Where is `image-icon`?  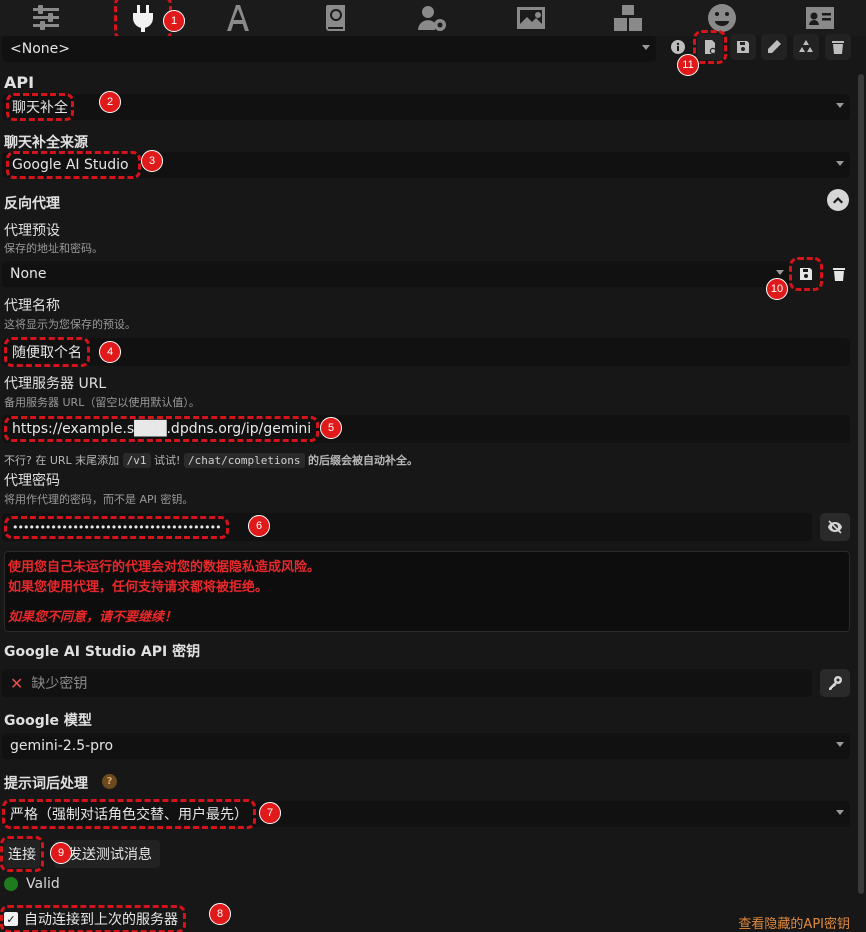
image-icon is located at coordinates (531, 18).